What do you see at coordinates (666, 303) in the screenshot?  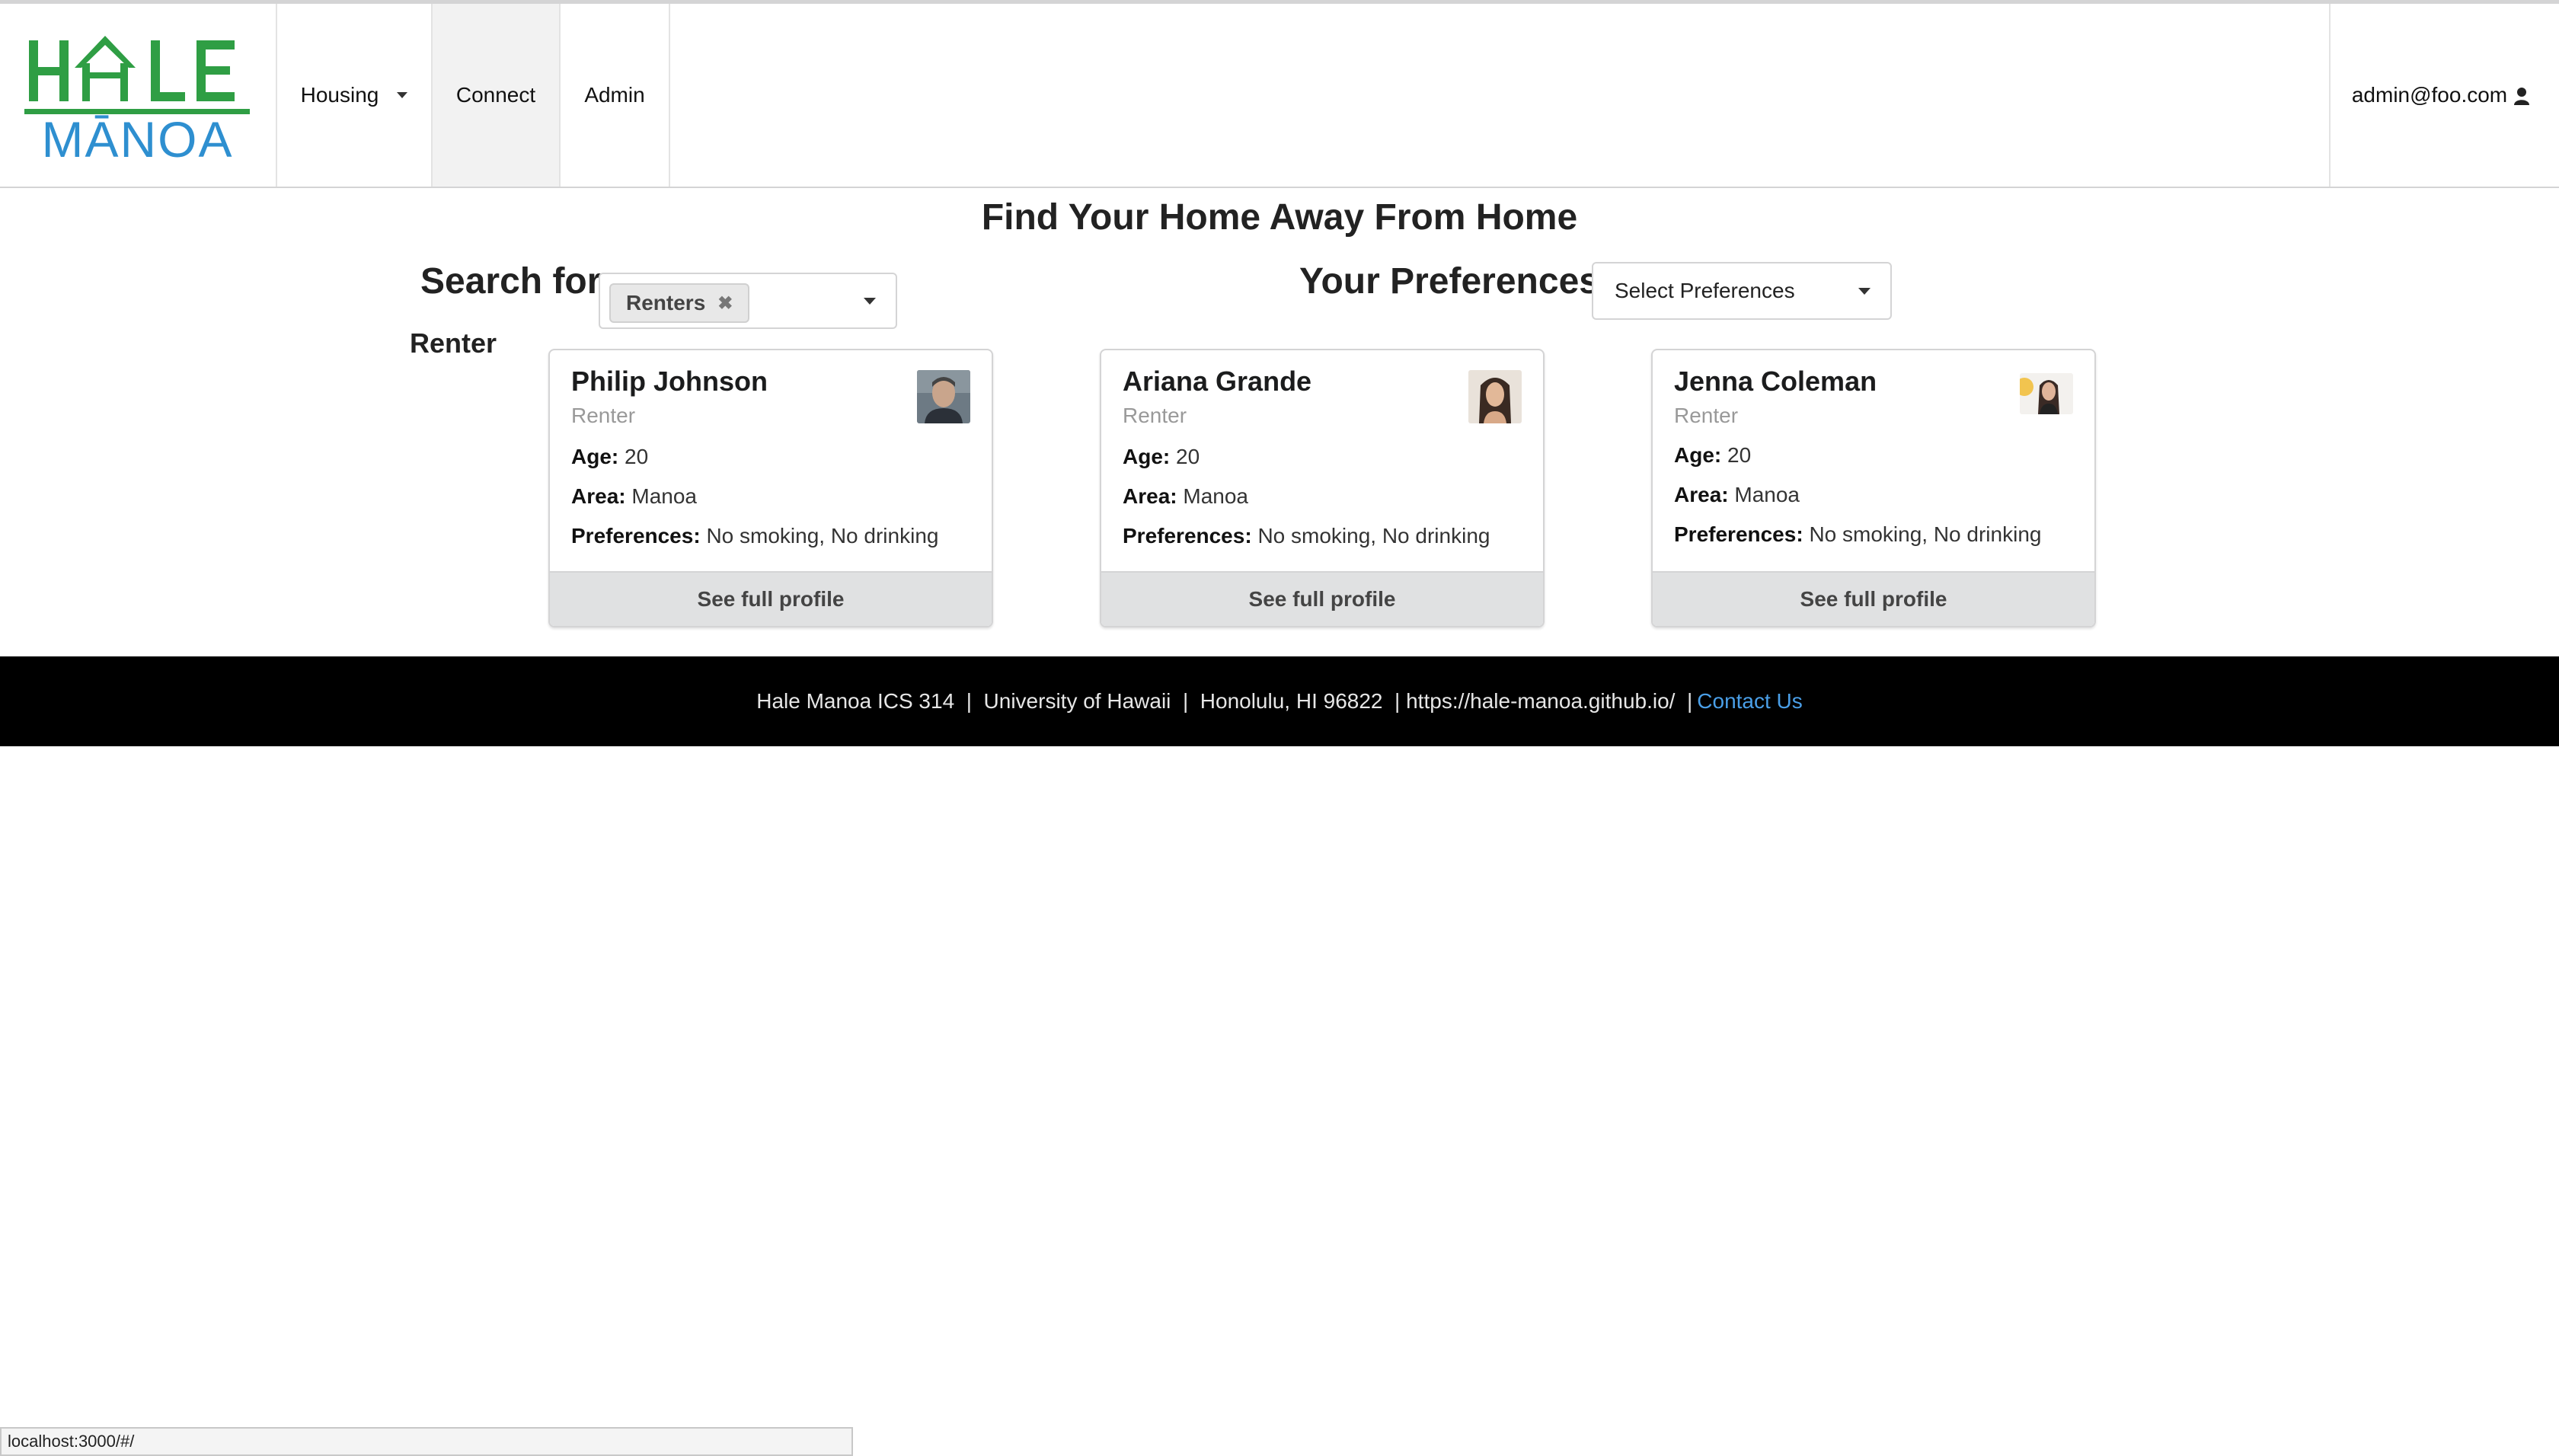 I see `renters-chip-label: Renters` at bounding box center [666, 303].